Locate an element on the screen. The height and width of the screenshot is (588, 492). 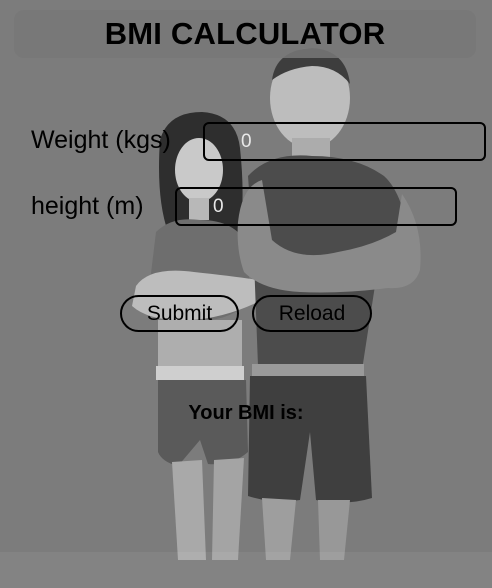
header-bar: BMI CALCULATOR is located at coordinates (245, 34).